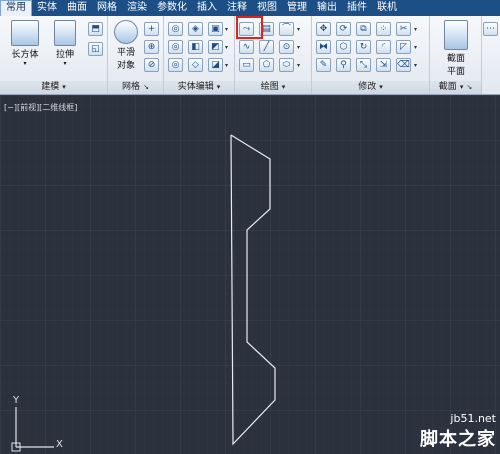 The height and width of the screenshot is (454, 500). Describe the element at coordinates (266, 65) in the screenshot. I see `polygon-icon: ⬠` at that location.